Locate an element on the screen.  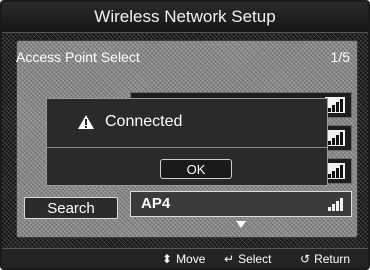
move-label: Move is located at coordinates (191, 259).